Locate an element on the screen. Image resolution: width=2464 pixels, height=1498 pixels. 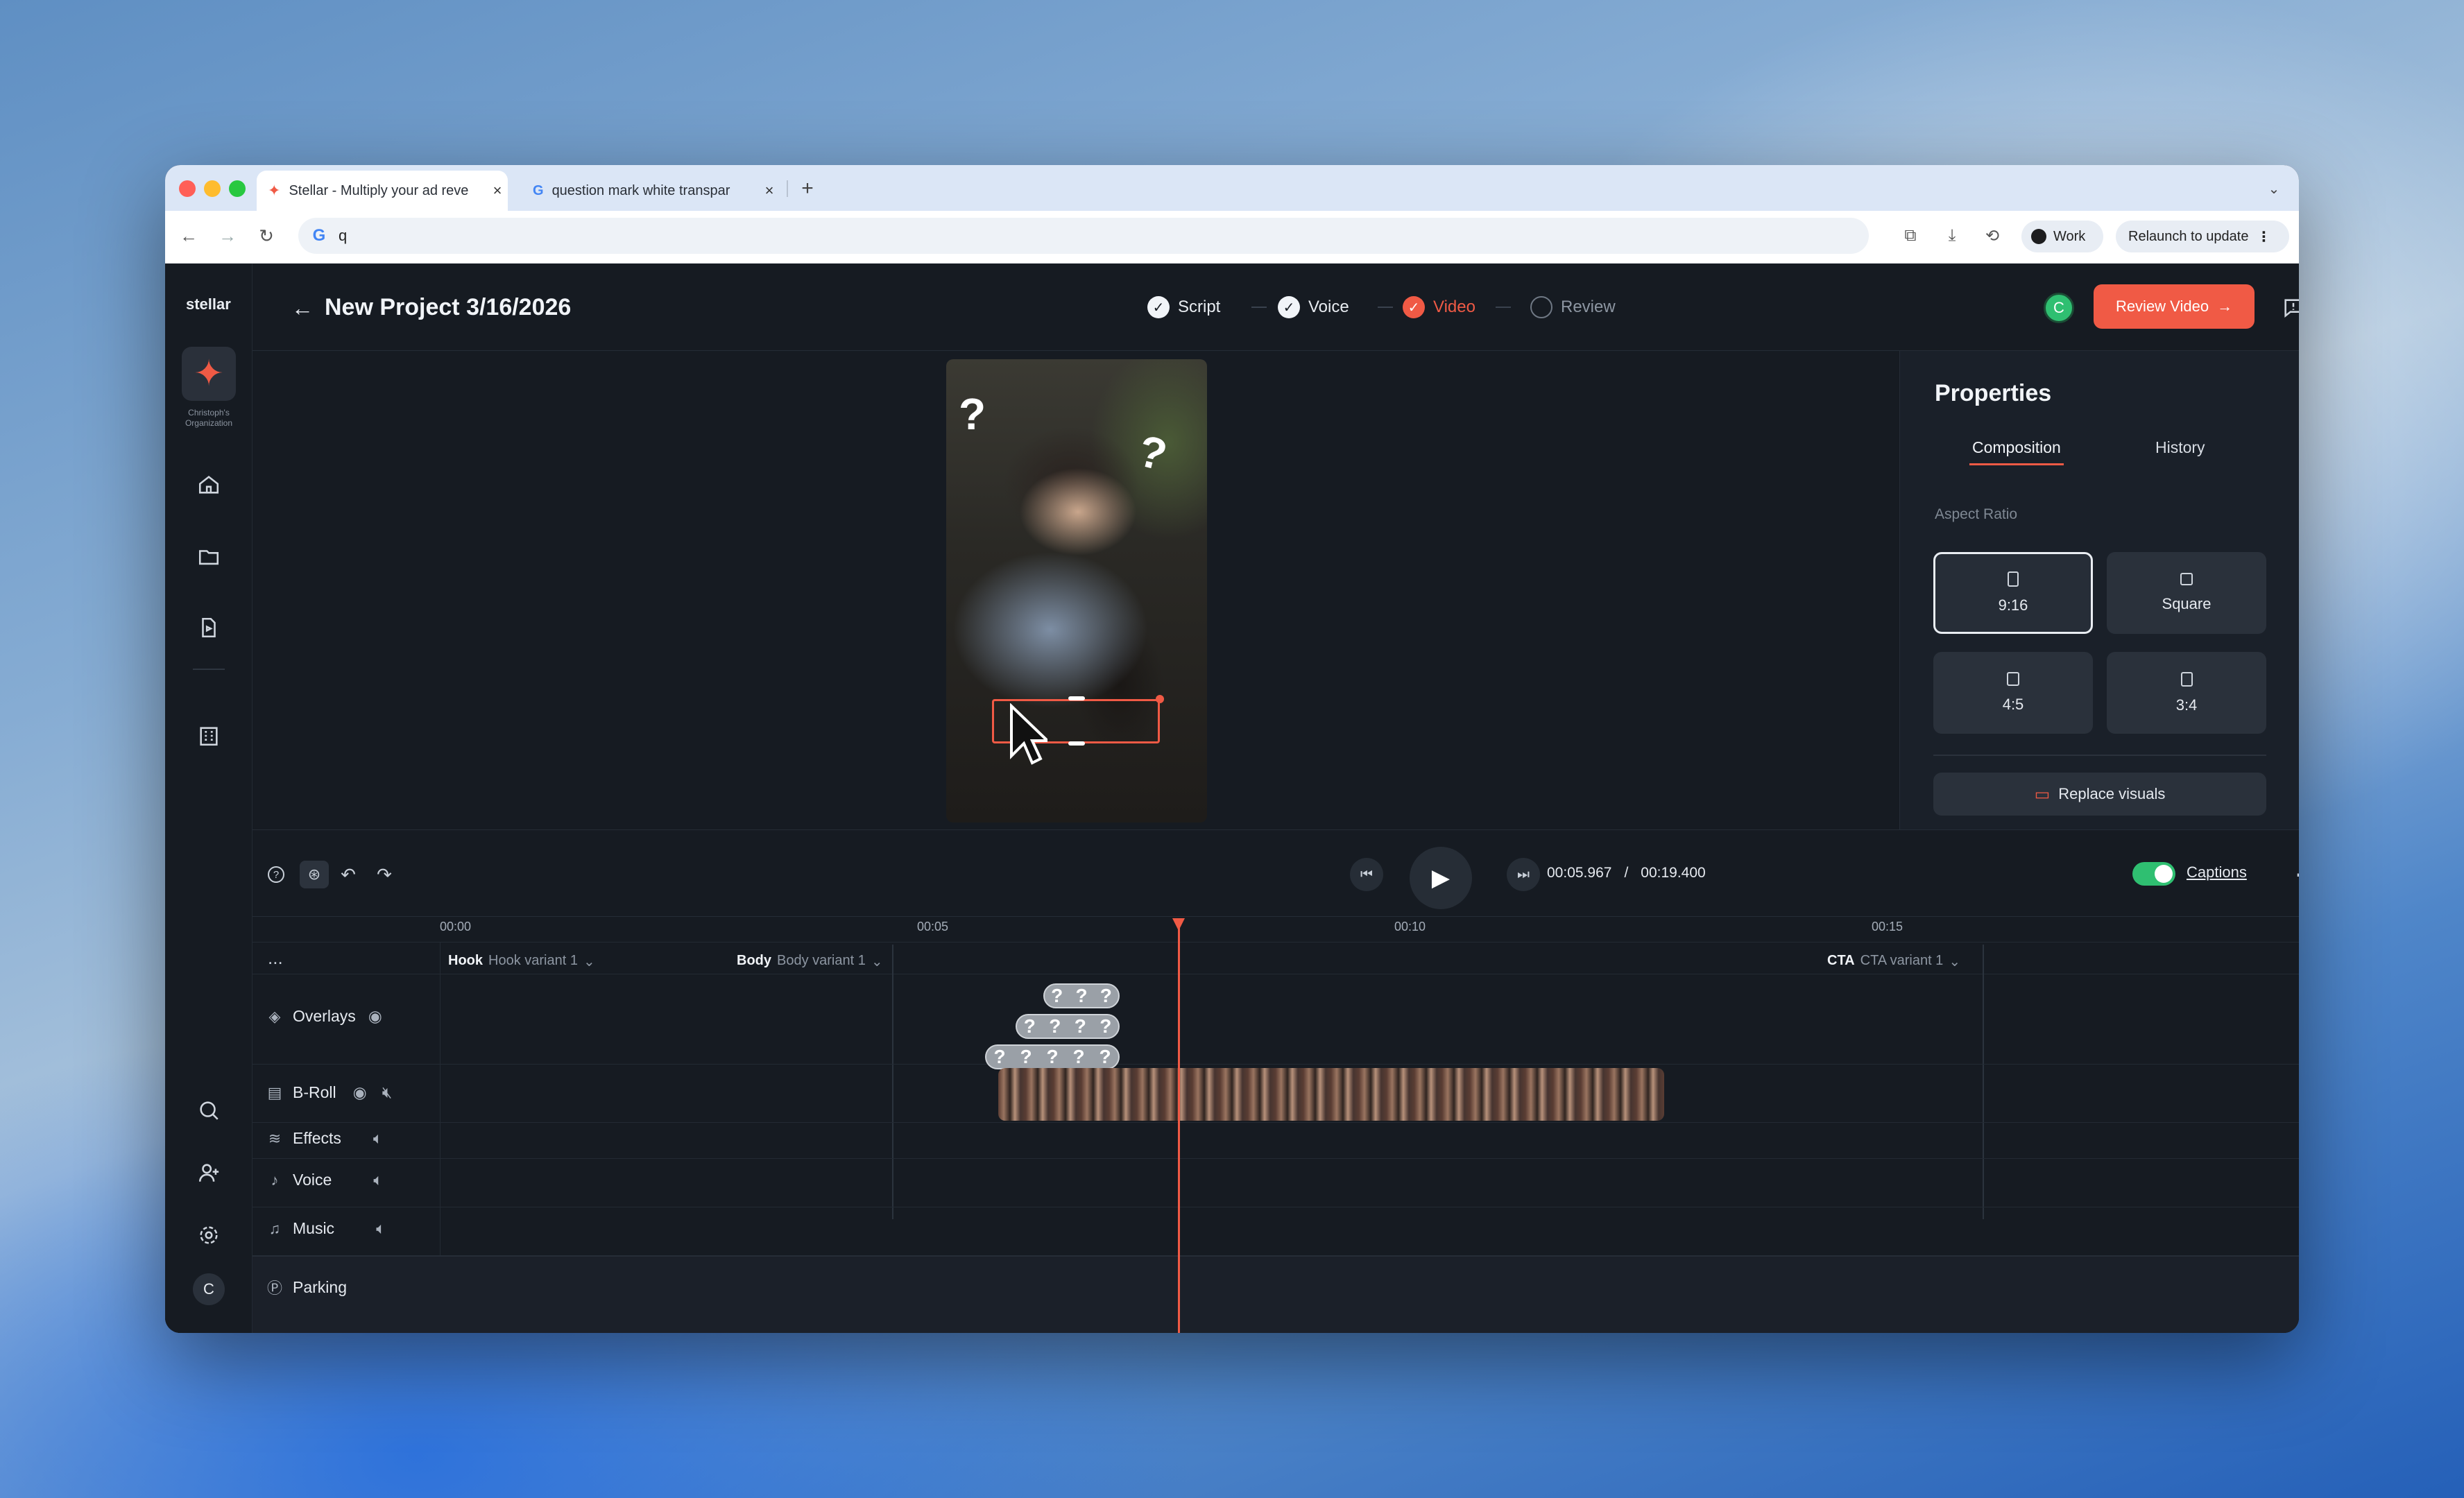
step-voice: ✓ Voice is located at coordinates (1313, 307).